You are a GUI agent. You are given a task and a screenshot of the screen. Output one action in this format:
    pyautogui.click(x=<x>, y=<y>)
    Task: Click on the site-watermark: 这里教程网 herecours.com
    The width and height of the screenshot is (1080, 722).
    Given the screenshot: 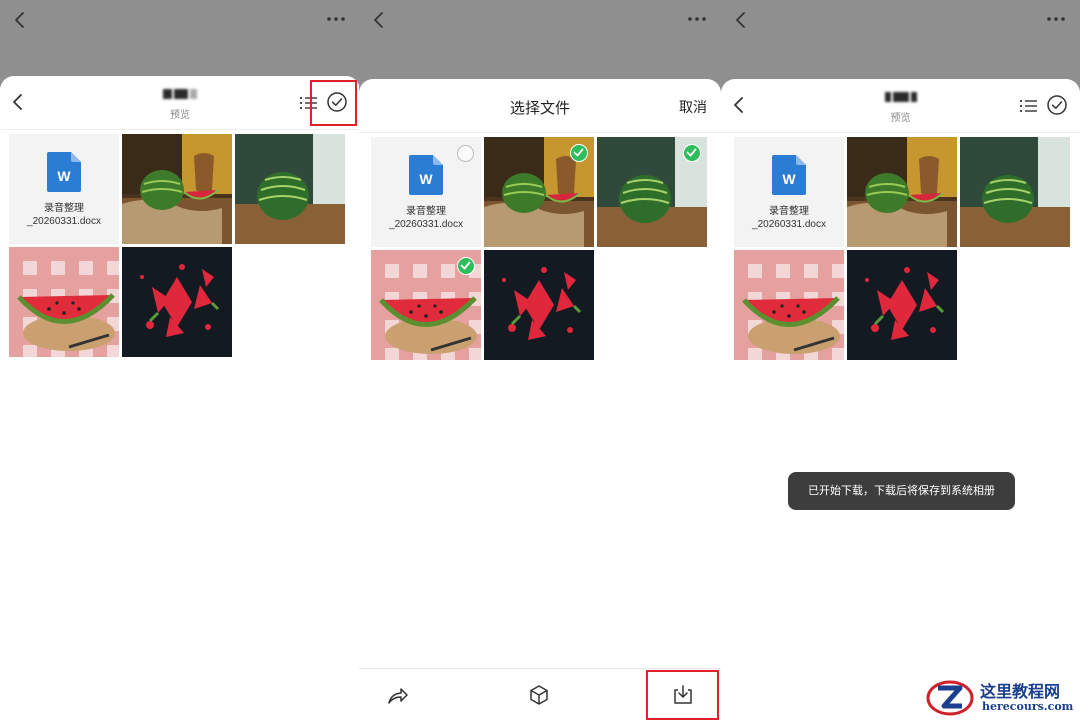 What is the action you would take?
    pyautogui.click(x=1000, y=698)
    